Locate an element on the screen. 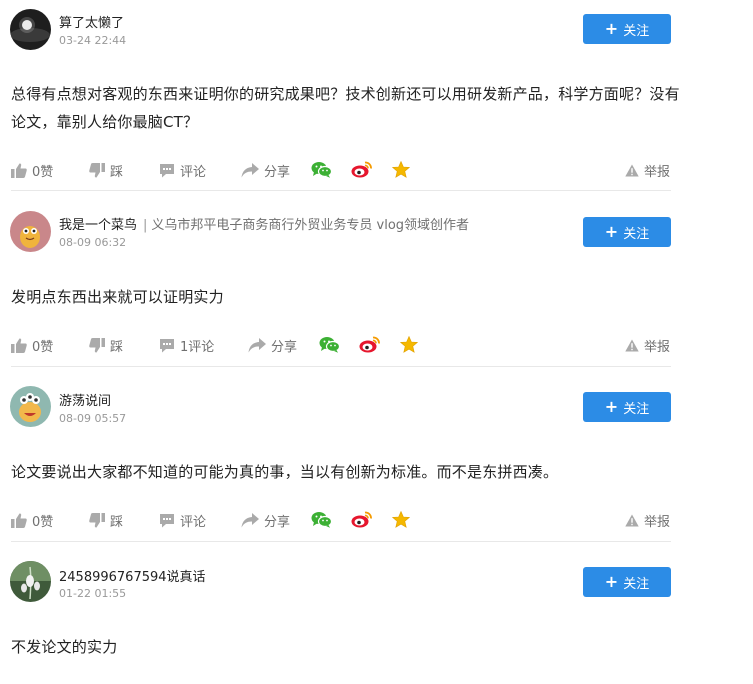 The width and height of the screenshot is (753, 684). comment-actions: 0赞 踩 评论 分享 举报 is located at coordinates (341, 521).